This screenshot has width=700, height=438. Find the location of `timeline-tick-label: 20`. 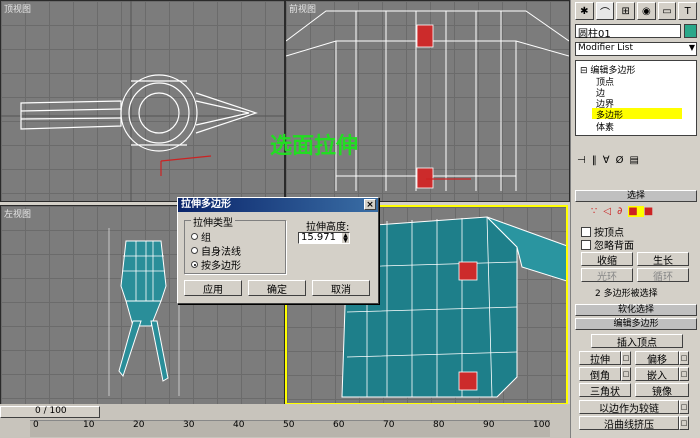

timeline-tick-label: 20 is located at coordinates (139, 425).